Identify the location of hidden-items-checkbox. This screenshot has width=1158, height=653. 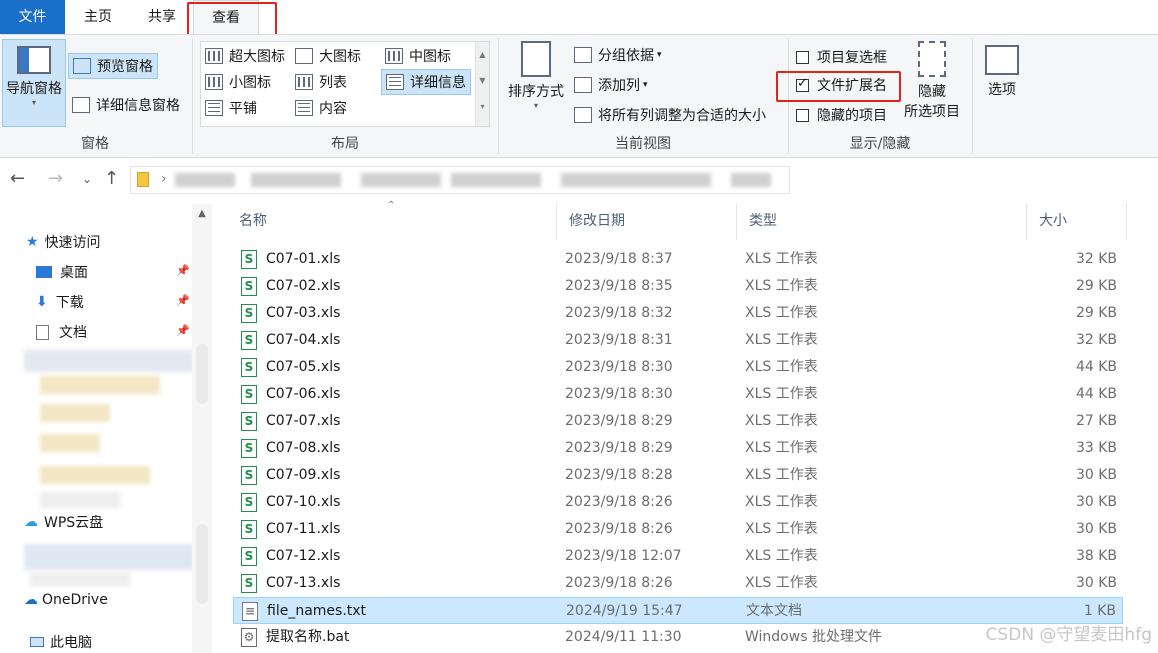
(802, 115).